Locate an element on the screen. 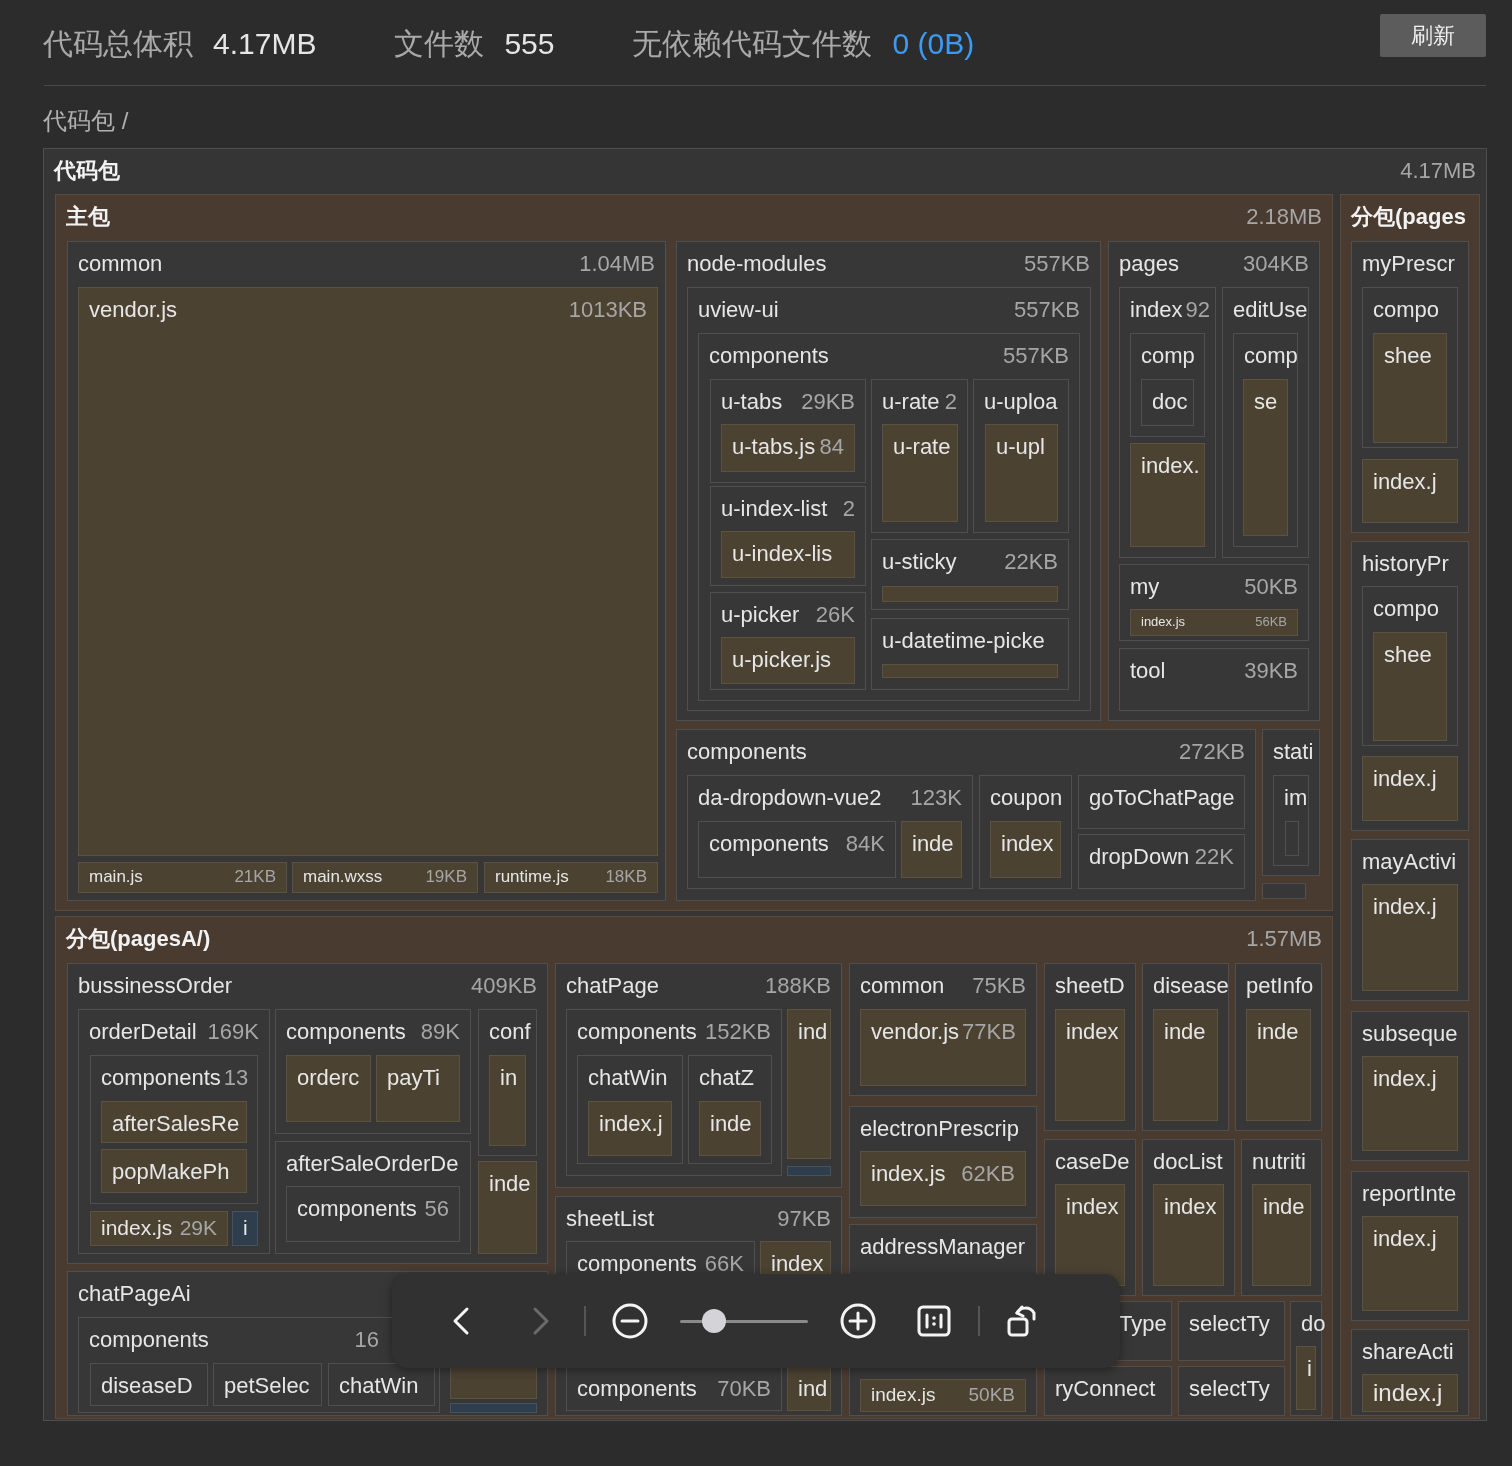  folder-block: sheetD index is located at coordinates (1090, 1047).